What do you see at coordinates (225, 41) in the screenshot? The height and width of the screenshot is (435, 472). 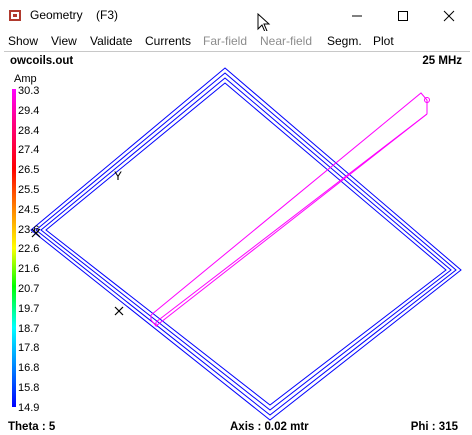 I see `menu-far-field: Far-field` at bounding box center [225, 41].